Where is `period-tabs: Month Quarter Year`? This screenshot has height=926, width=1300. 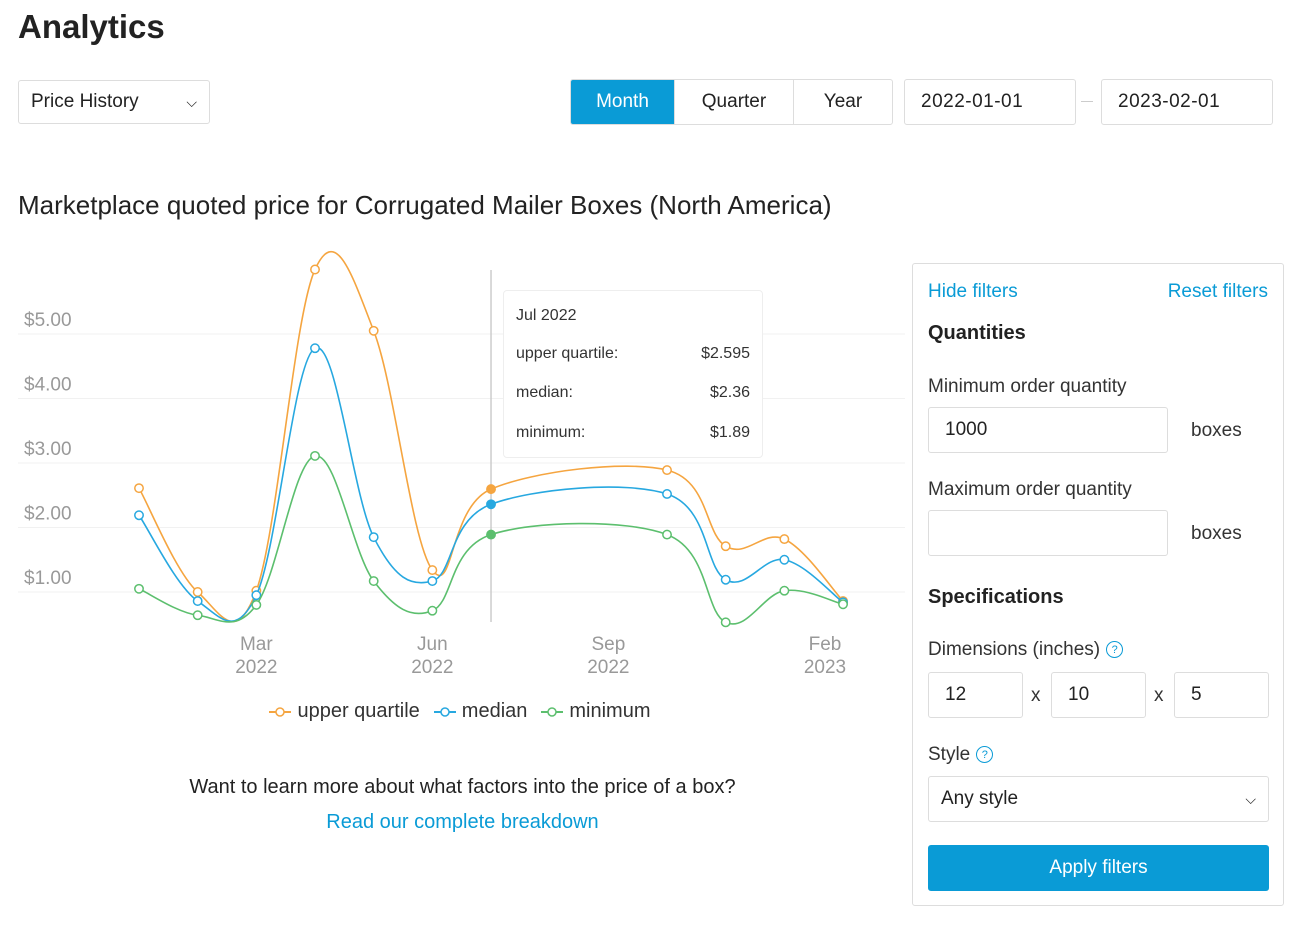 period-tabs: Month Quarter Year is located at coordinates (731, 102).